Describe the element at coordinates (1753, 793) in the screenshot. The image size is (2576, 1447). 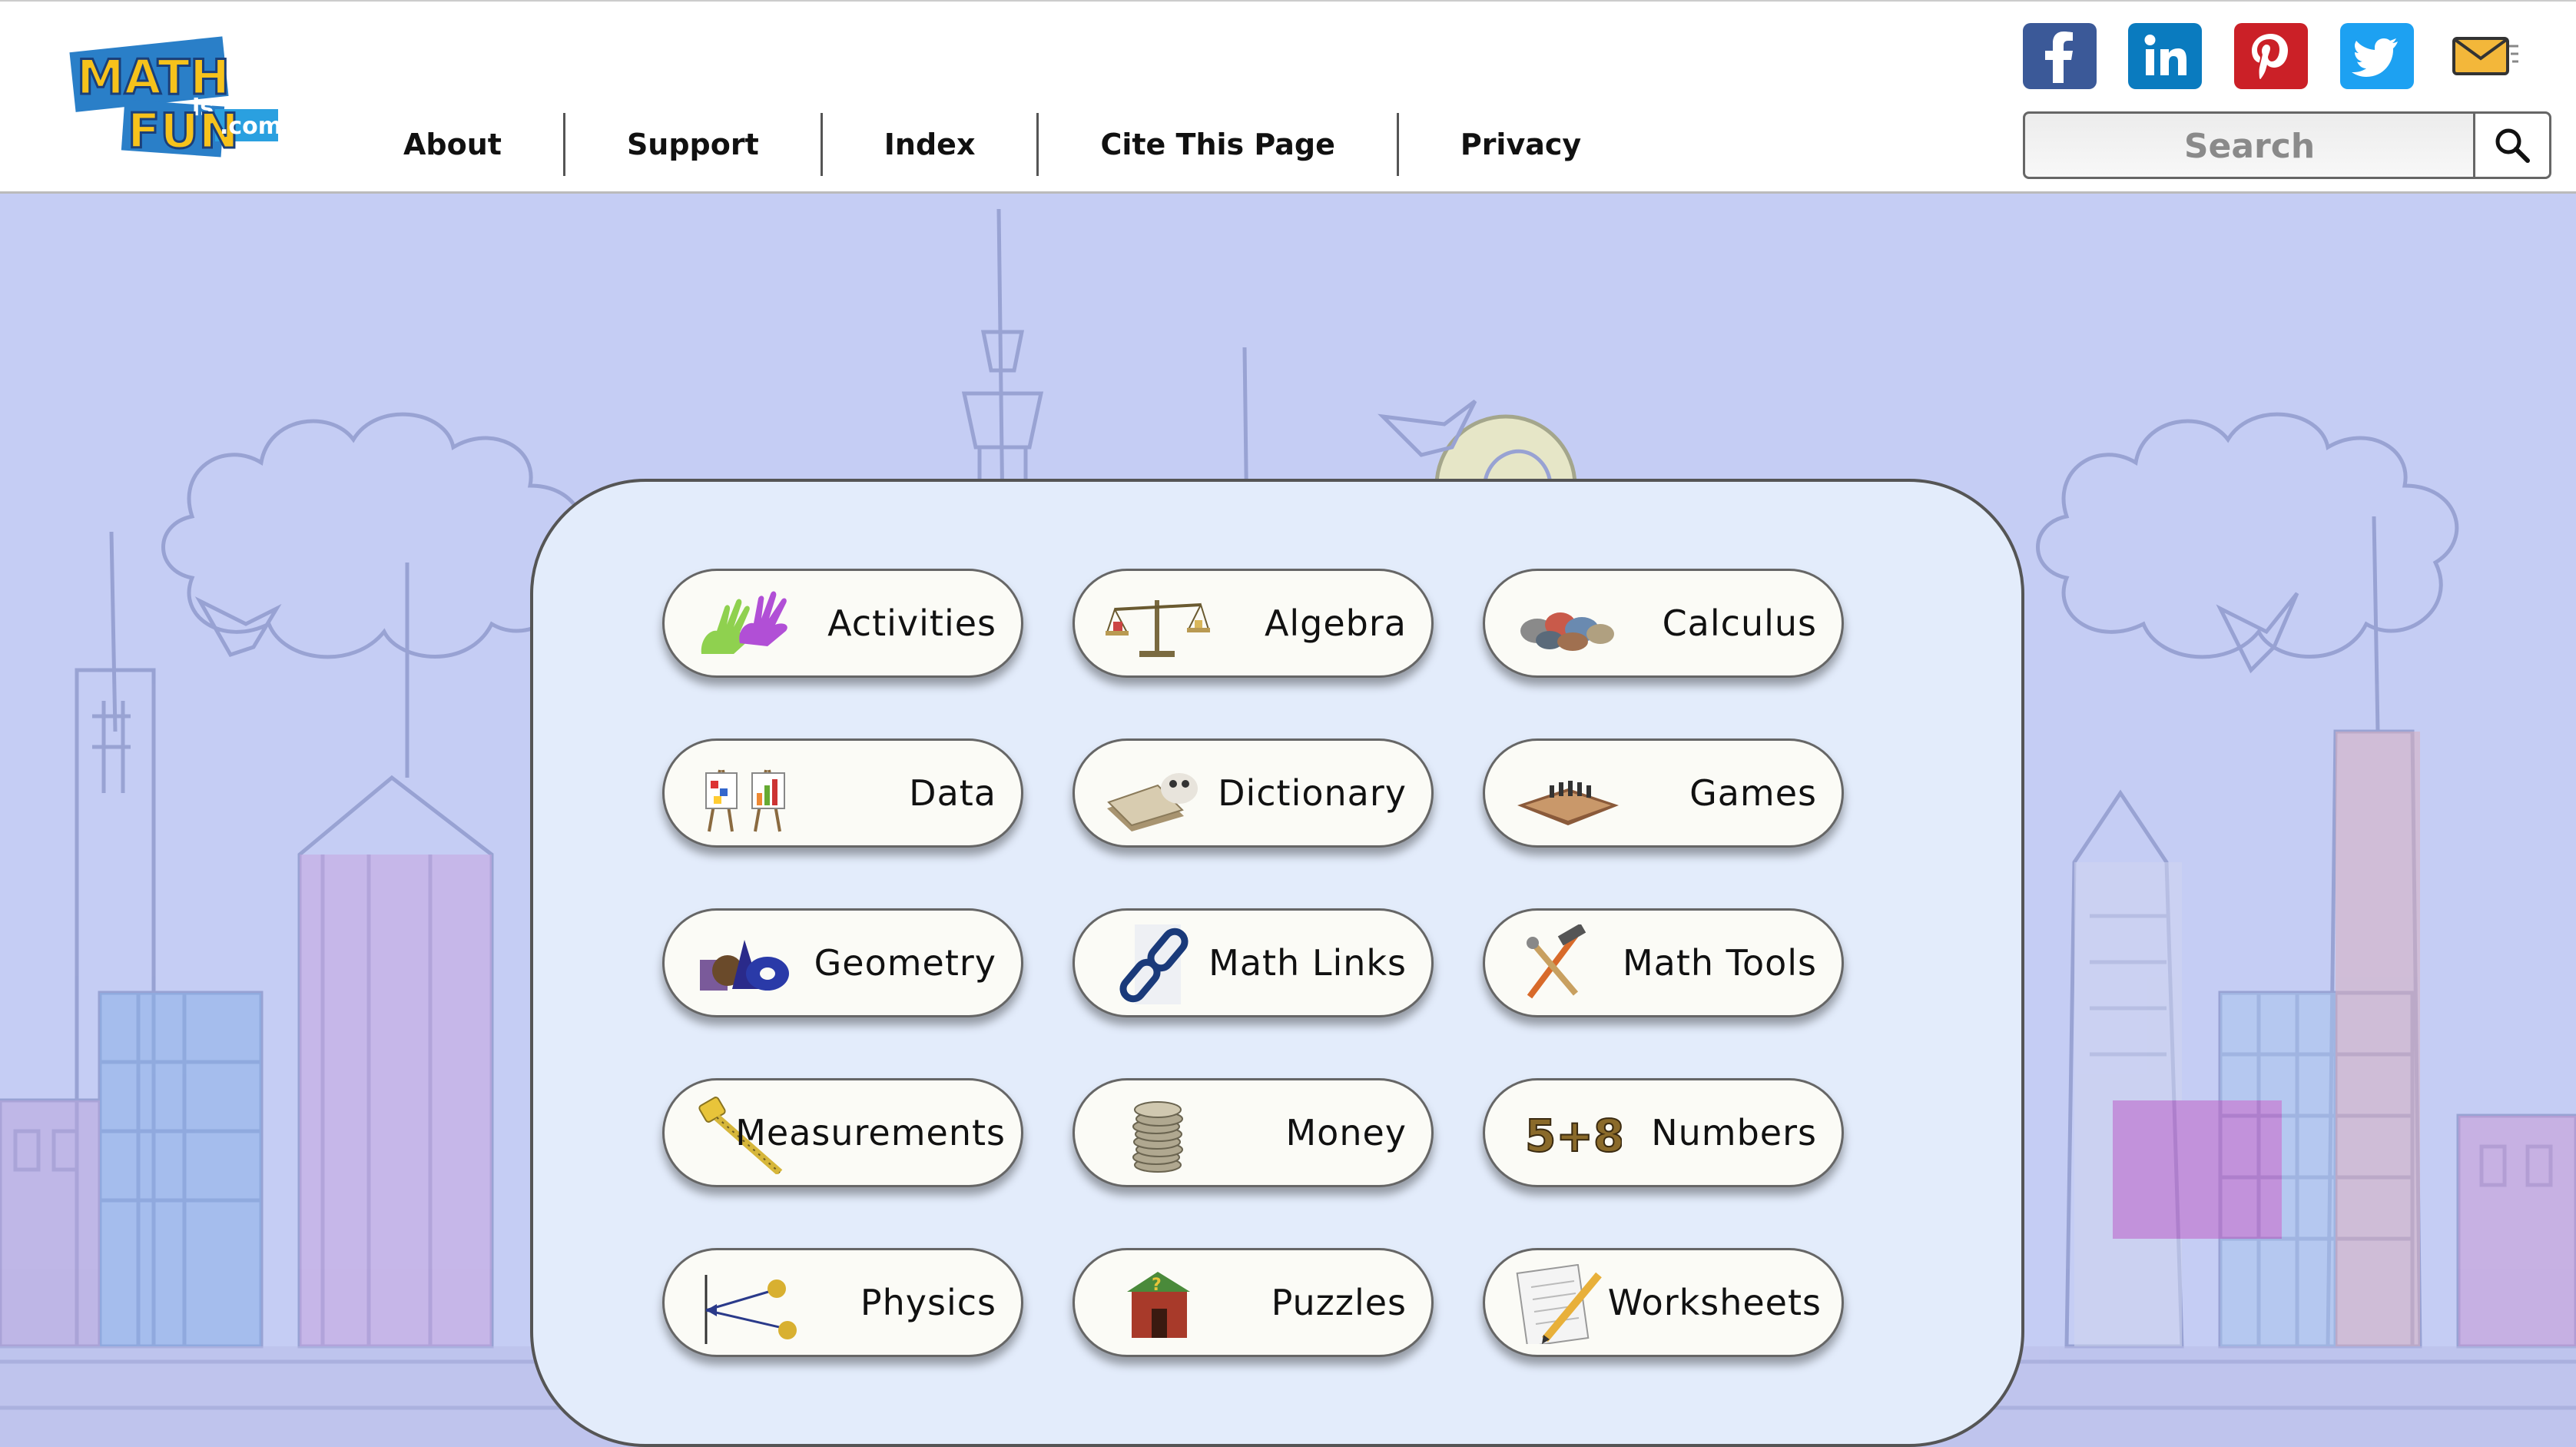
I see `topic-label: Games` at that location.